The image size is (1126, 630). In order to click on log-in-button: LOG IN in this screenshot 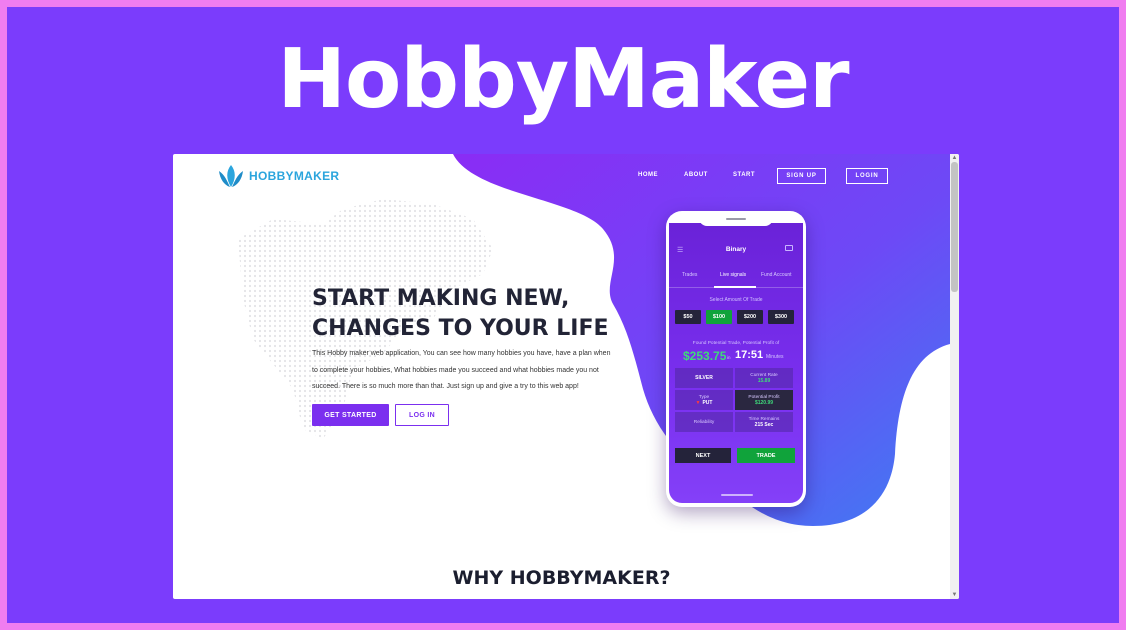, I will do `click(422, 415)`.